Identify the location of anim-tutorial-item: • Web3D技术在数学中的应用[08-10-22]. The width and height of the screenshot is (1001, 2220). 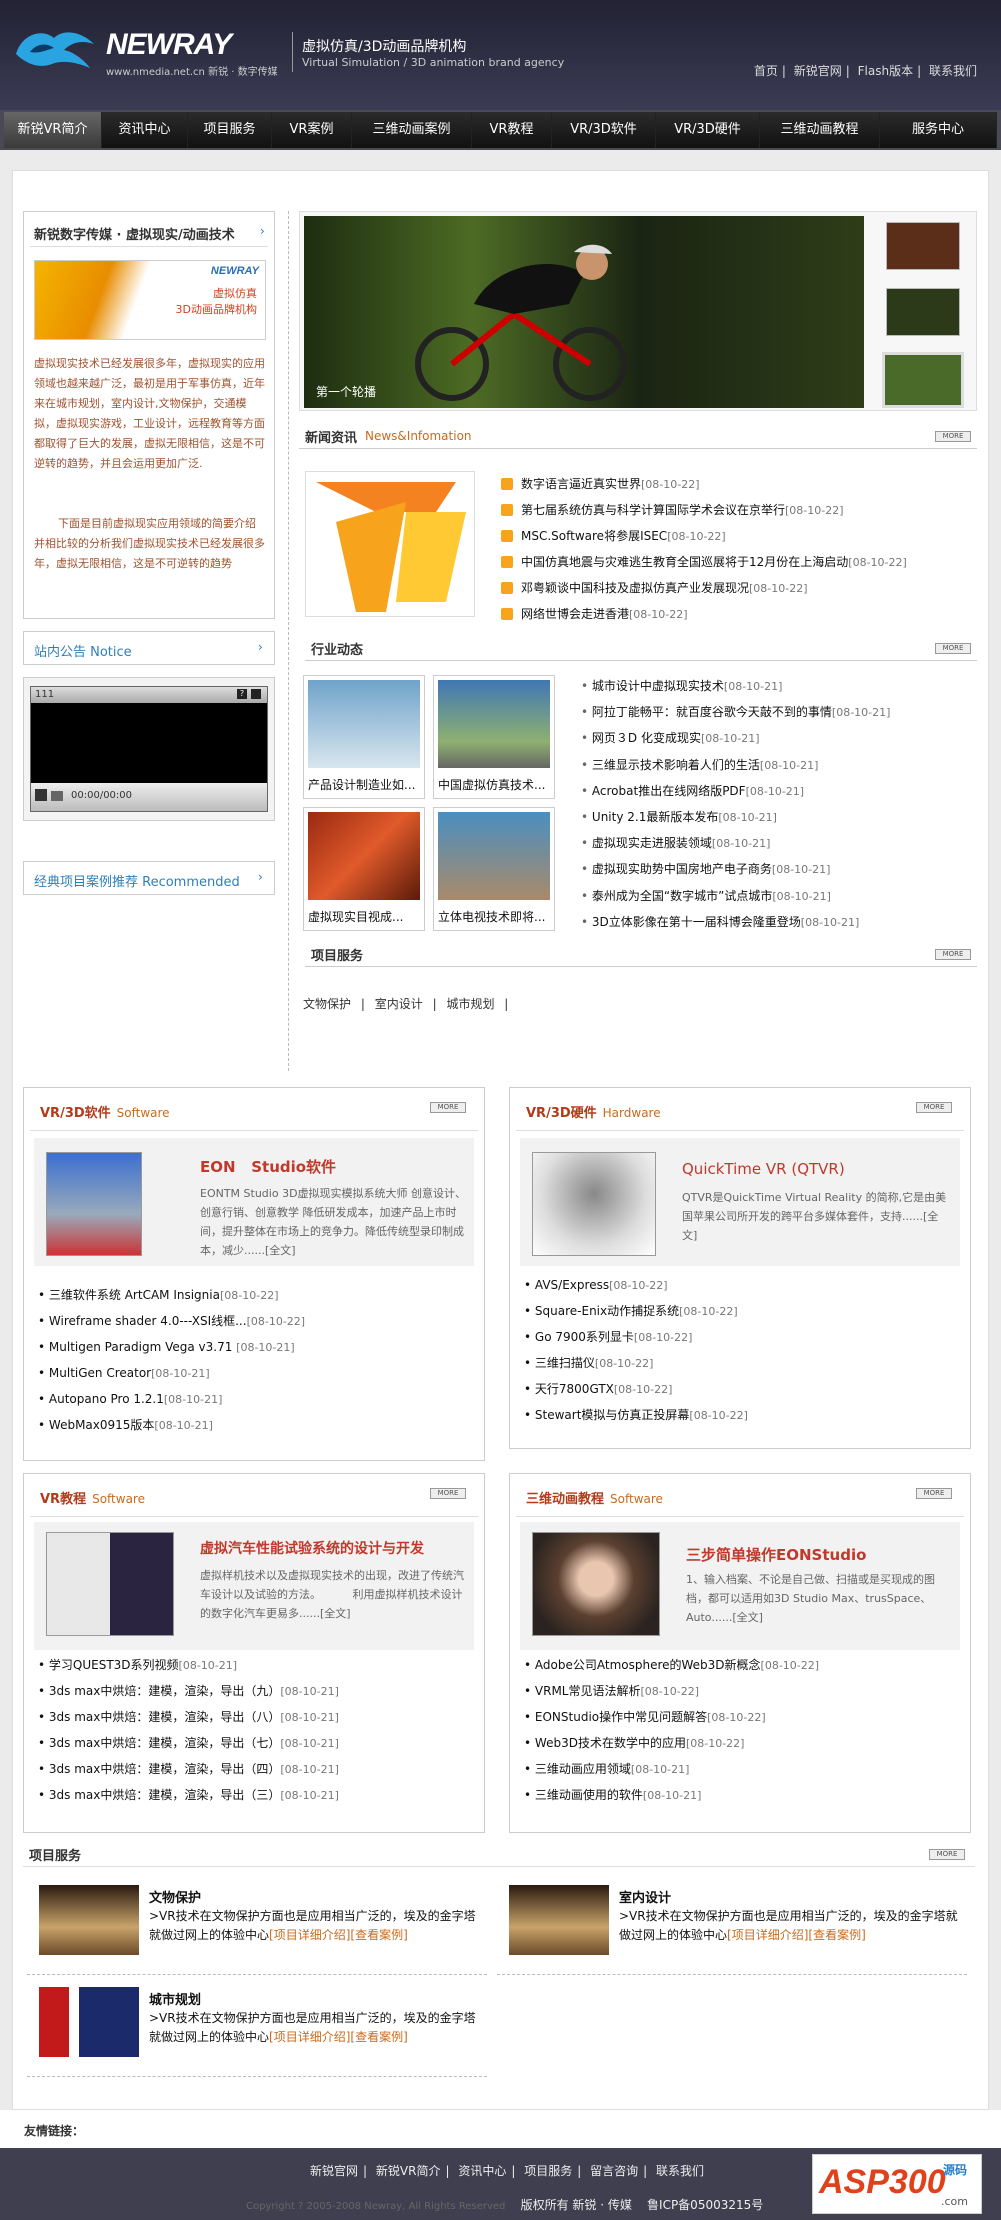
(744, 1743).